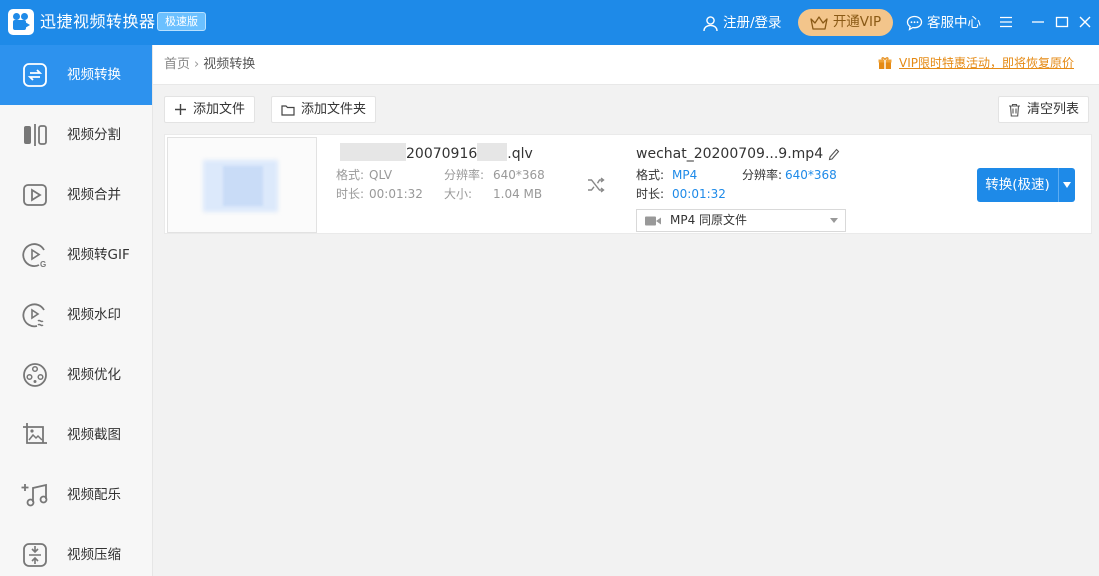 The width and height of the screenshot is (1099, 576). Describe the element at coordinates (685, 175) in the screenshot. I see `output-format-value: MP4` at that location.